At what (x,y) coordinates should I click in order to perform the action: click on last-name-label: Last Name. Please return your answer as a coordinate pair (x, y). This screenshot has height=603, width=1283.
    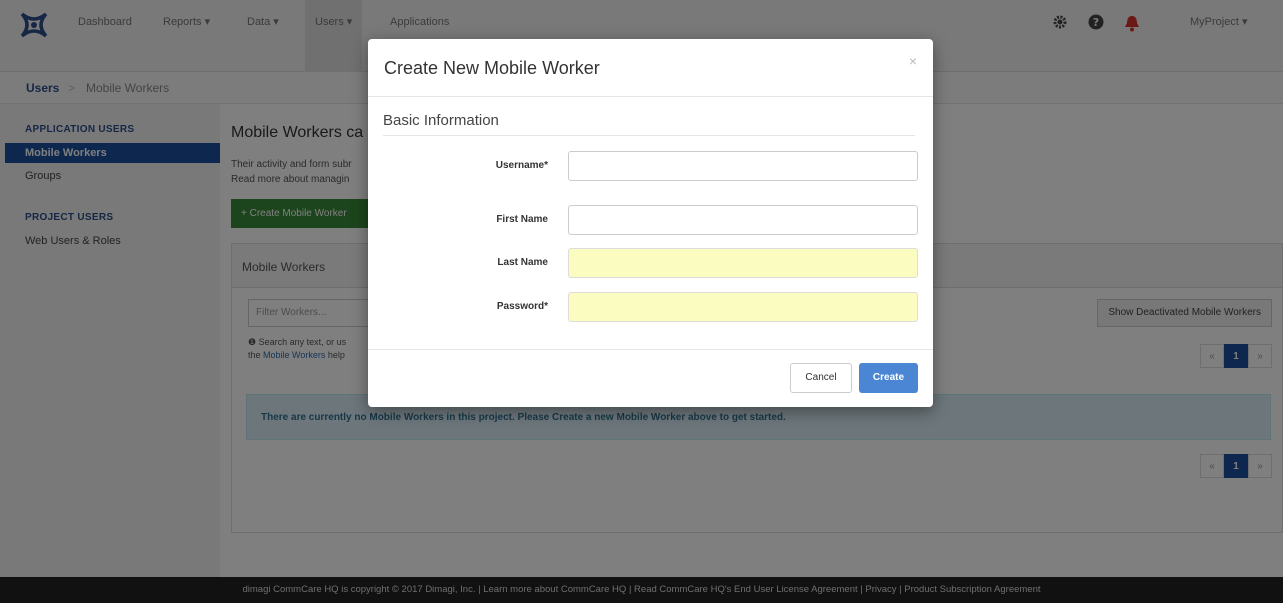
    Looking at the image, I should click on (522, 262).